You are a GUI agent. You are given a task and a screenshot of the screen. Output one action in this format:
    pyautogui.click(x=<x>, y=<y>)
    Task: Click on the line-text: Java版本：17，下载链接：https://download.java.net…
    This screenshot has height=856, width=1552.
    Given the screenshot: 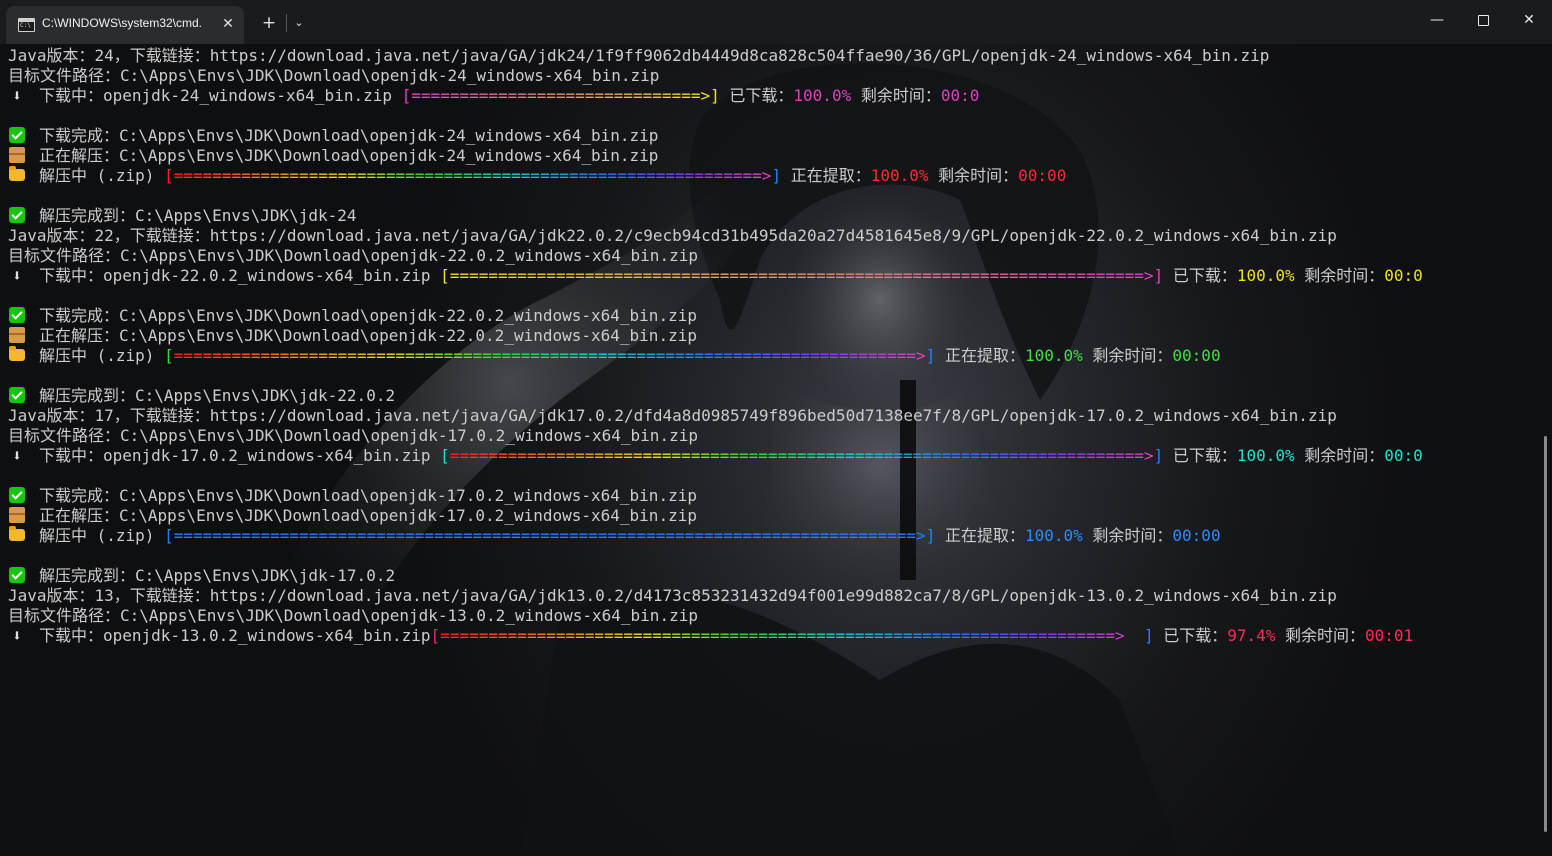 What is the action you would take?
    pyautogui.click(x=672, y=415)
    